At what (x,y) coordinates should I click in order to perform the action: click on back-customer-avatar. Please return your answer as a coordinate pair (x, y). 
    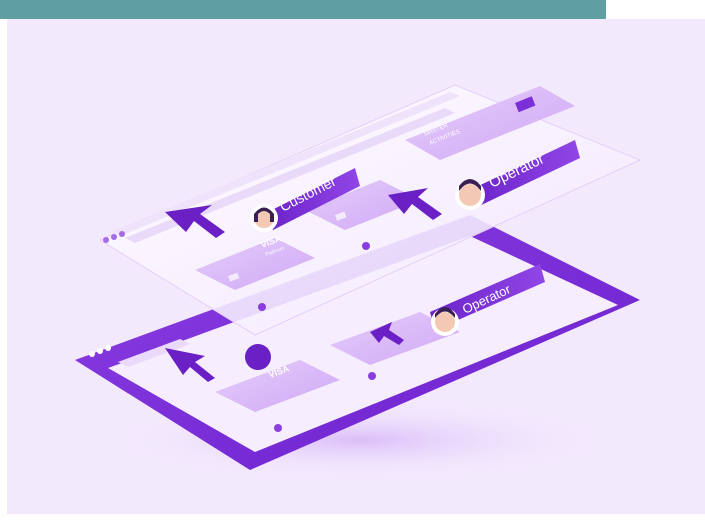
    Looking at the image, I should click on (258, 357).